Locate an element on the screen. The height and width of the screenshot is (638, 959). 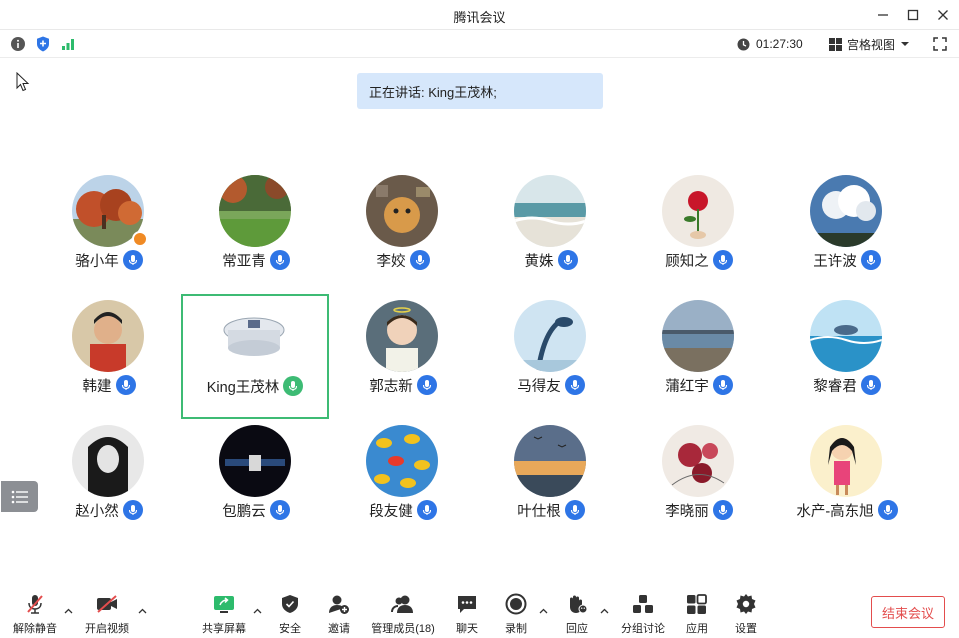
invite-label: 邀请 is located at coordinates (339, 629).